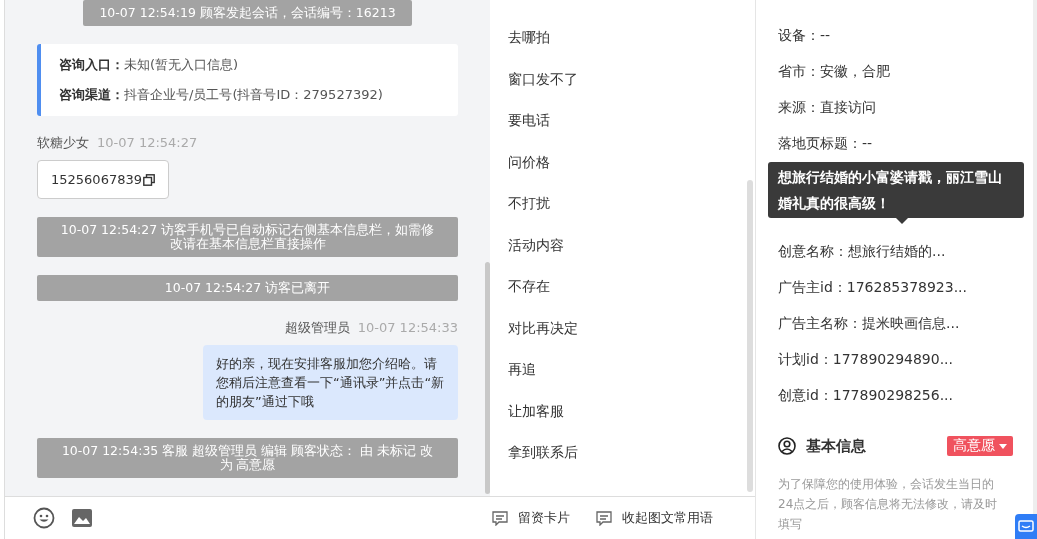  I want to click on info-row-text: 落地页标题：--, so click(826, 143).